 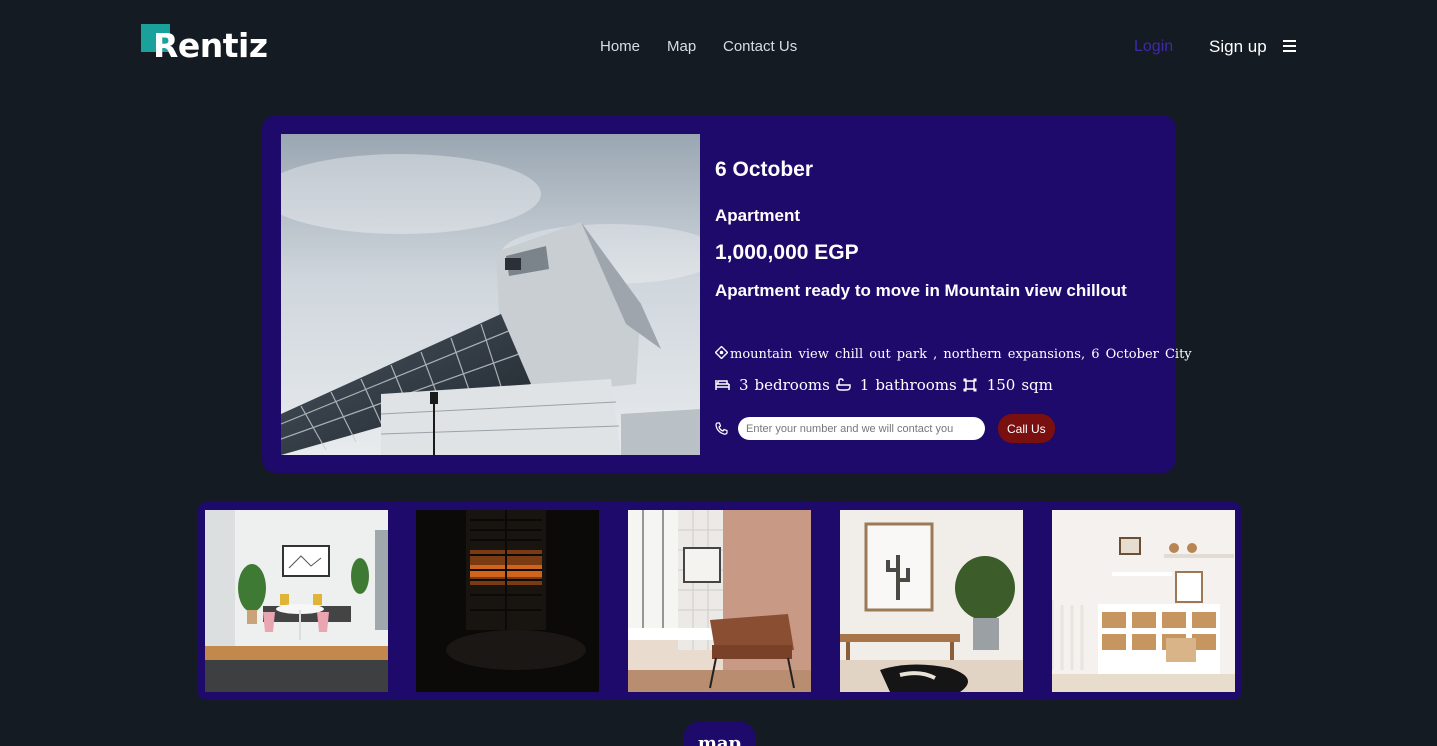 I want to click on gallery-image-nursery, so click(x=1143, y=601).